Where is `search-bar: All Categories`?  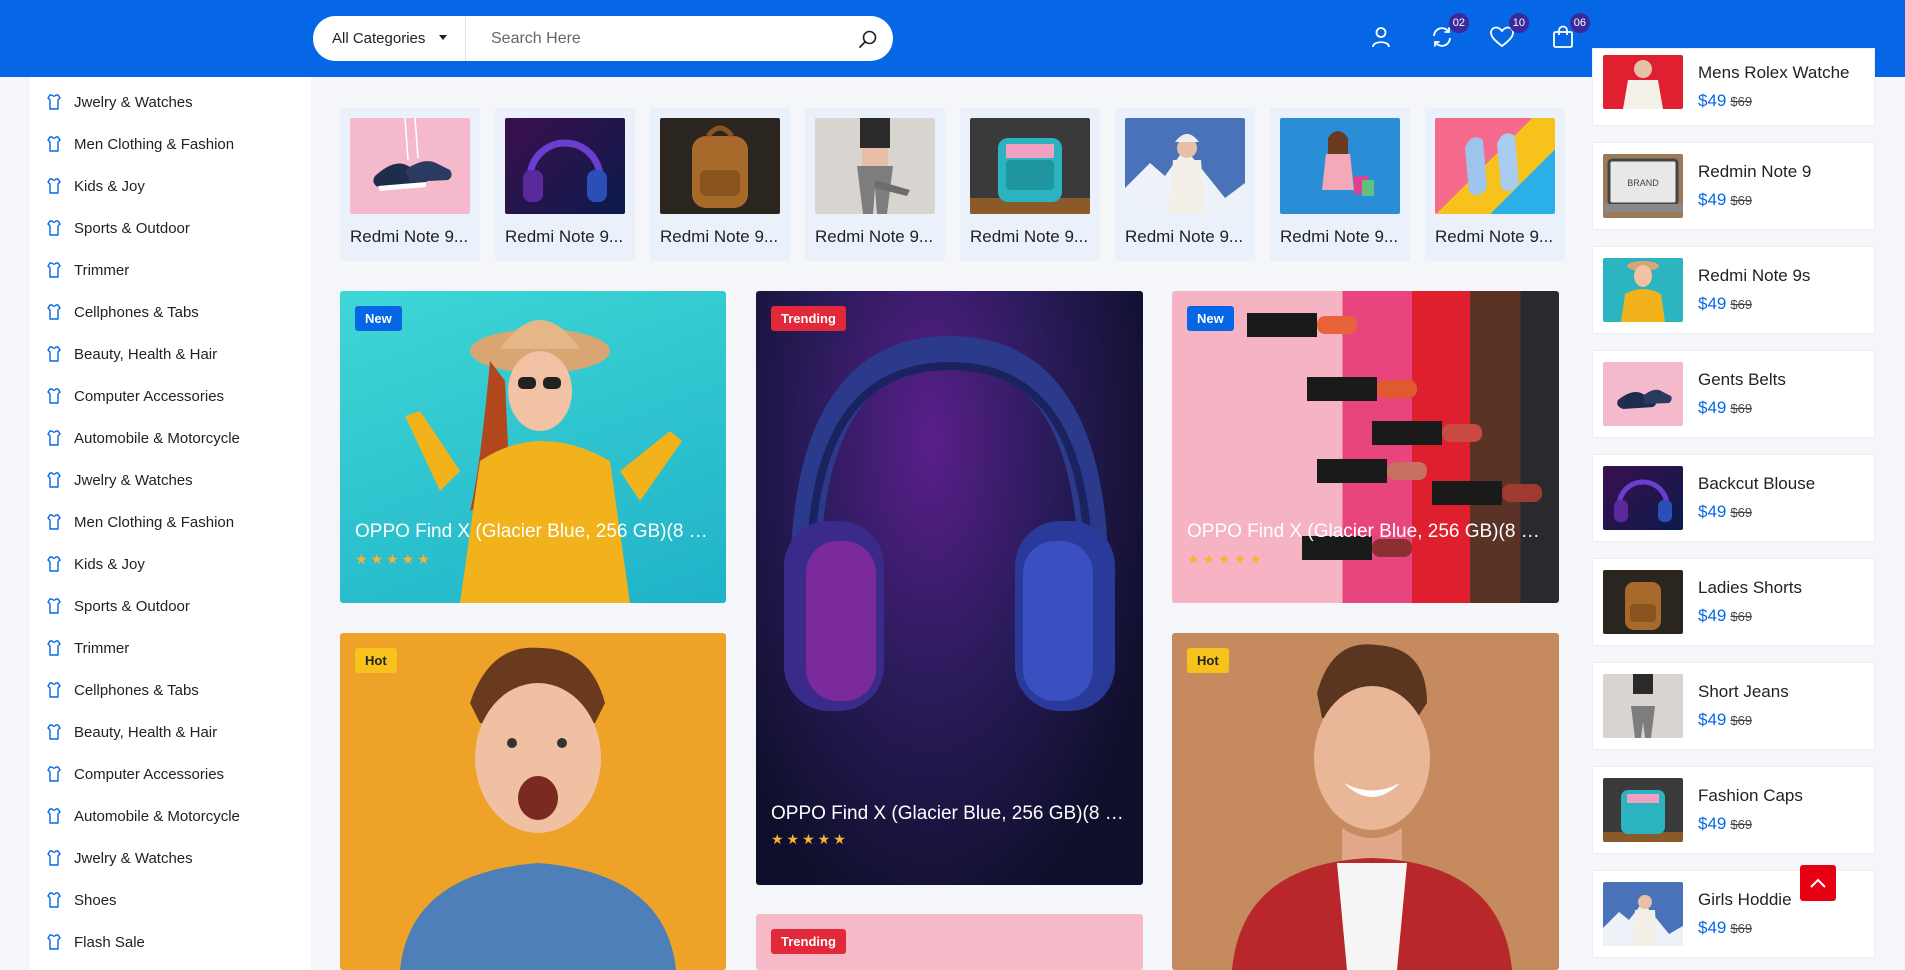
search-bar: All Categories is located at coordinates (603, 38).